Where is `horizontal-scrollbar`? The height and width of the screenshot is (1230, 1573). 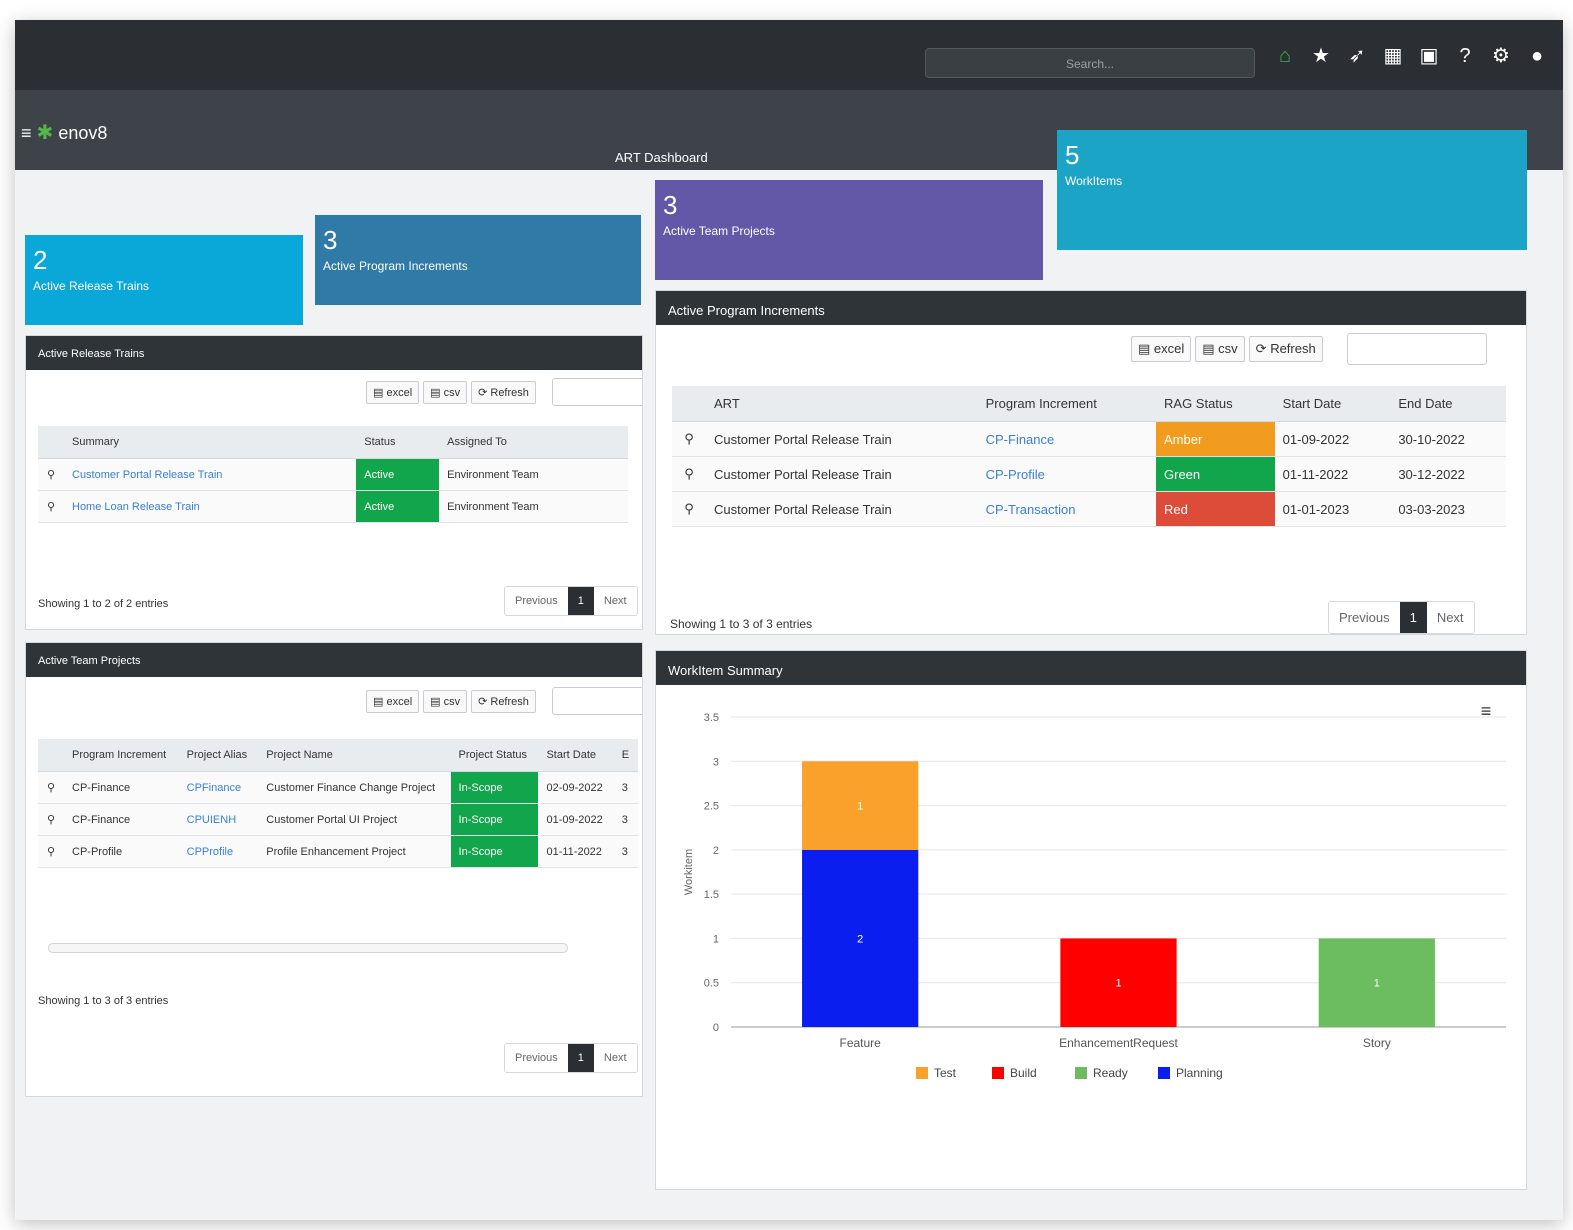
horizontal-scrollbar is located at coordinates (308, 948).